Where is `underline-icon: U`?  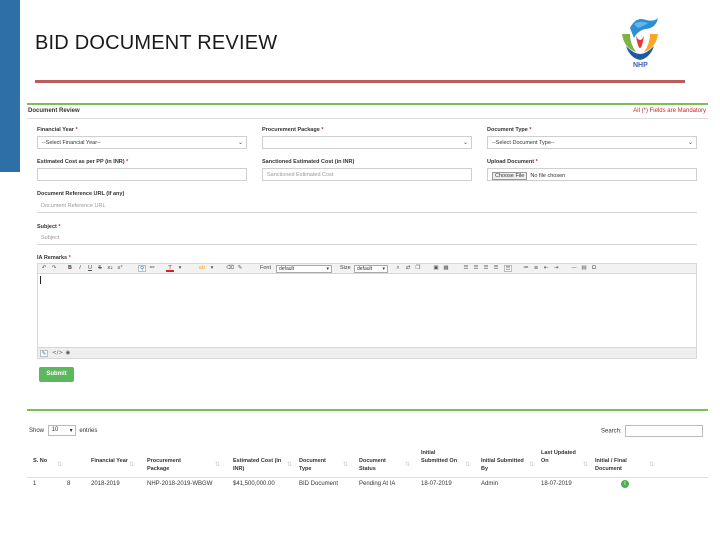
underline-icon: U is located at coordinates (90, 268).